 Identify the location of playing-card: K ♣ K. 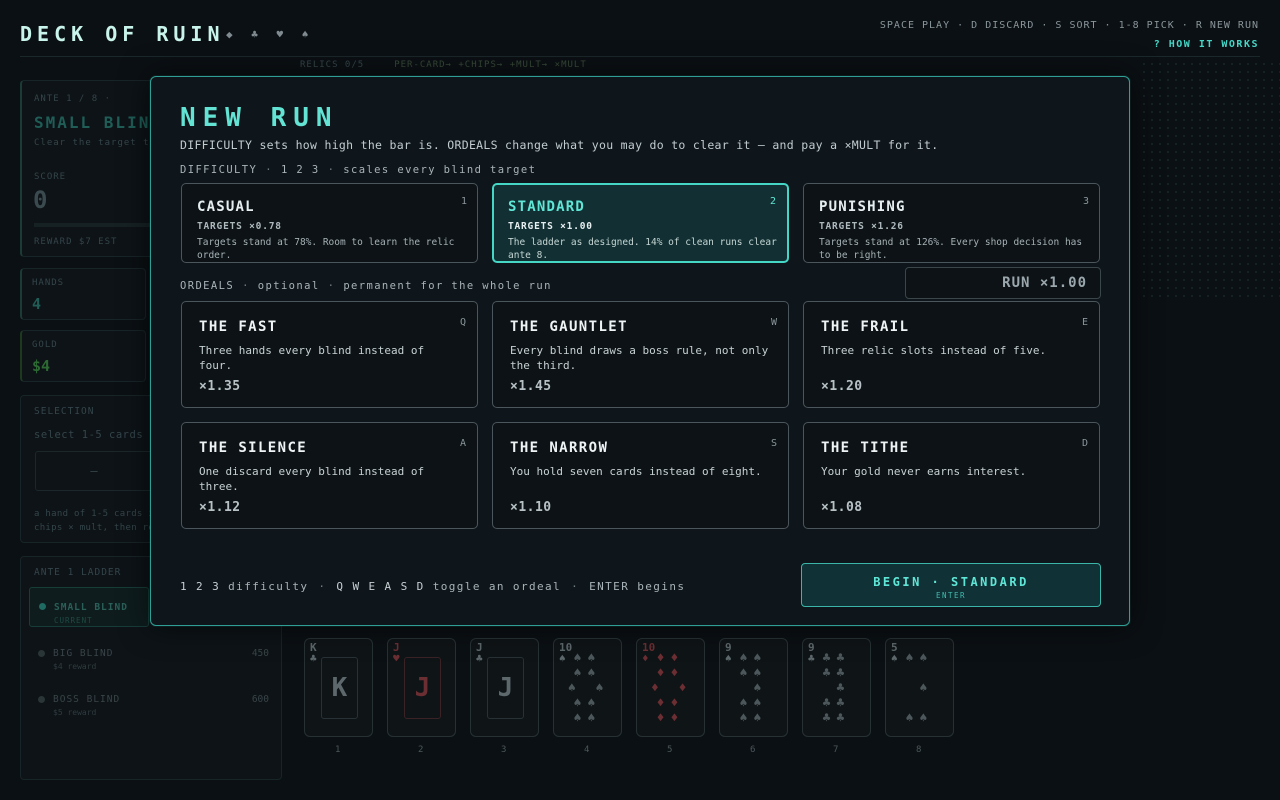
(338, 687).